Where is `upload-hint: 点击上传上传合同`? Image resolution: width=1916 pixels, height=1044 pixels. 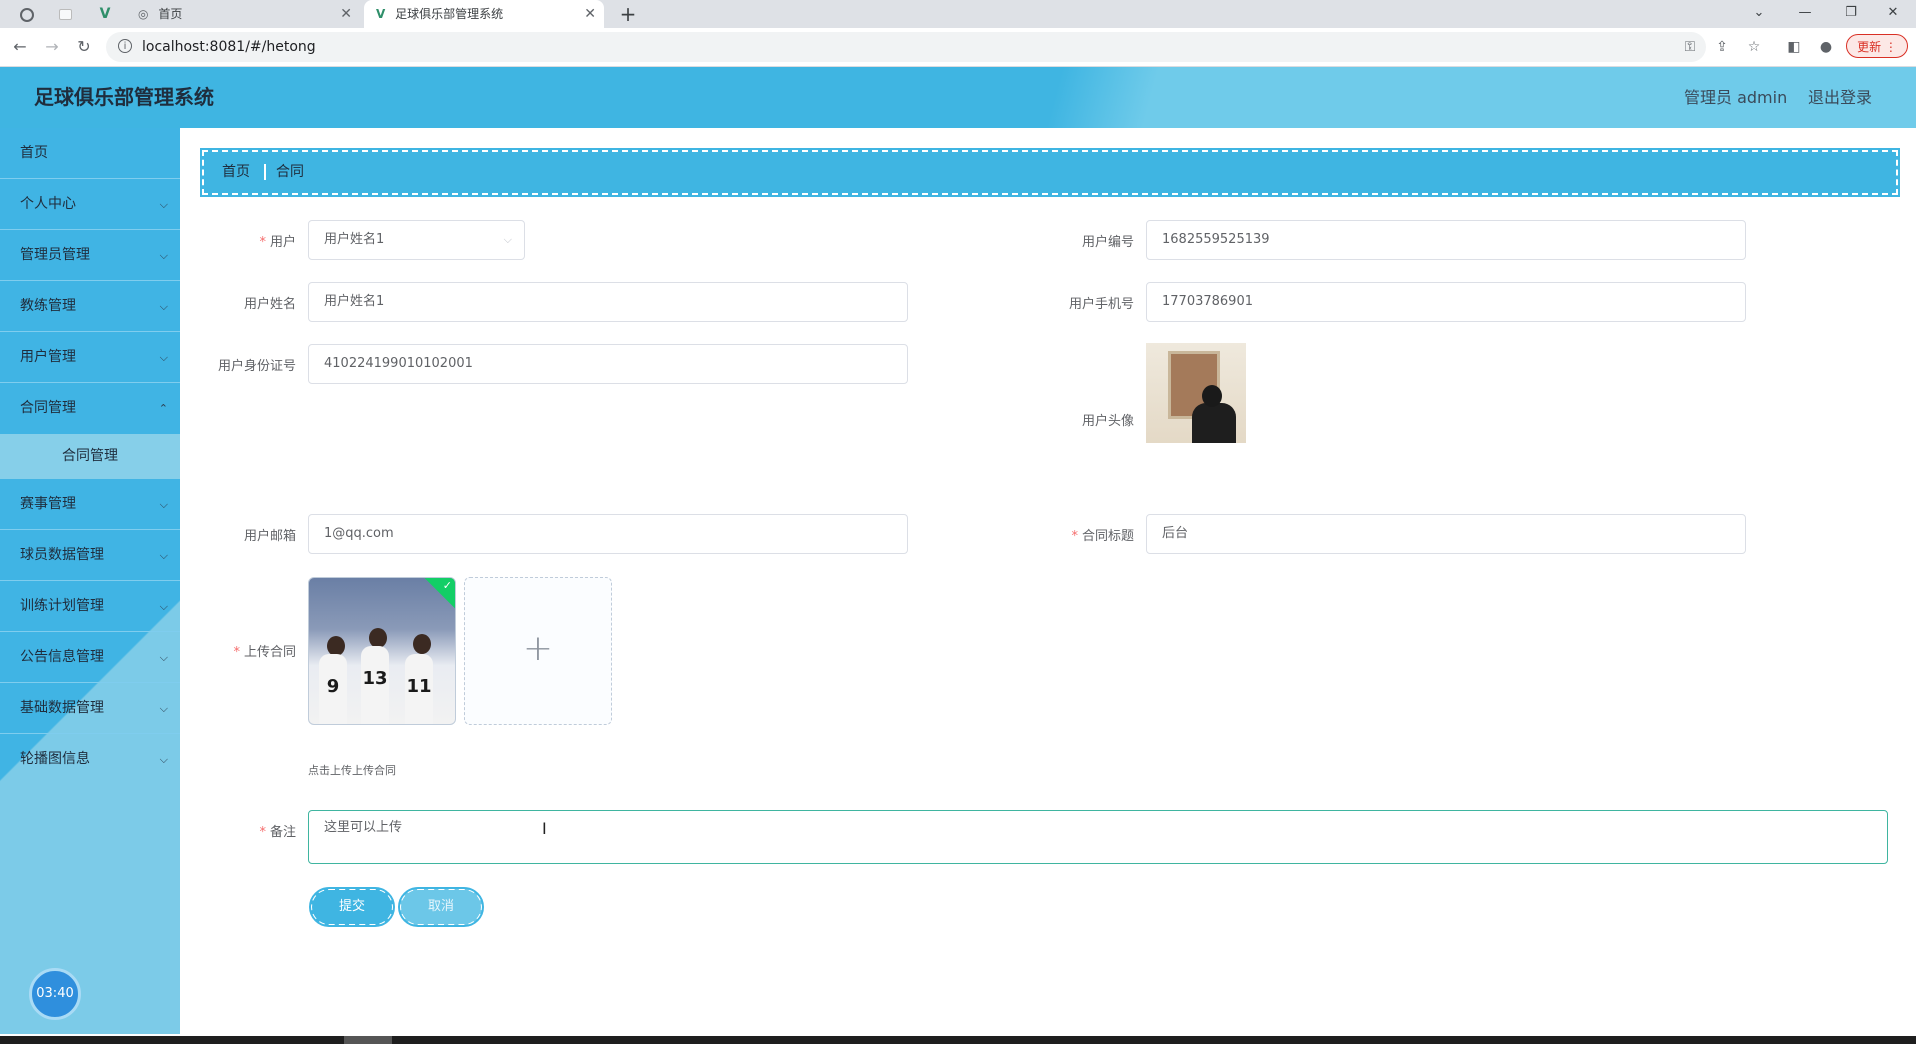
upload-hint: 点击上传上传合同 is located at coordinates (352, 770).